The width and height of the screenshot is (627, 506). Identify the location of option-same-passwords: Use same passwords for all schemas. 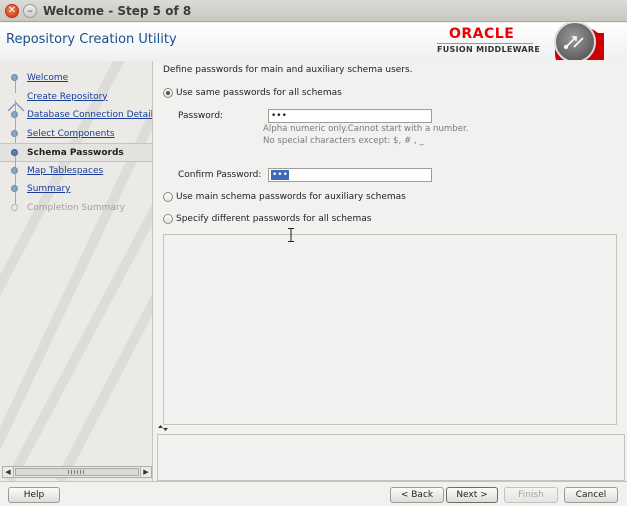
(252, 93).